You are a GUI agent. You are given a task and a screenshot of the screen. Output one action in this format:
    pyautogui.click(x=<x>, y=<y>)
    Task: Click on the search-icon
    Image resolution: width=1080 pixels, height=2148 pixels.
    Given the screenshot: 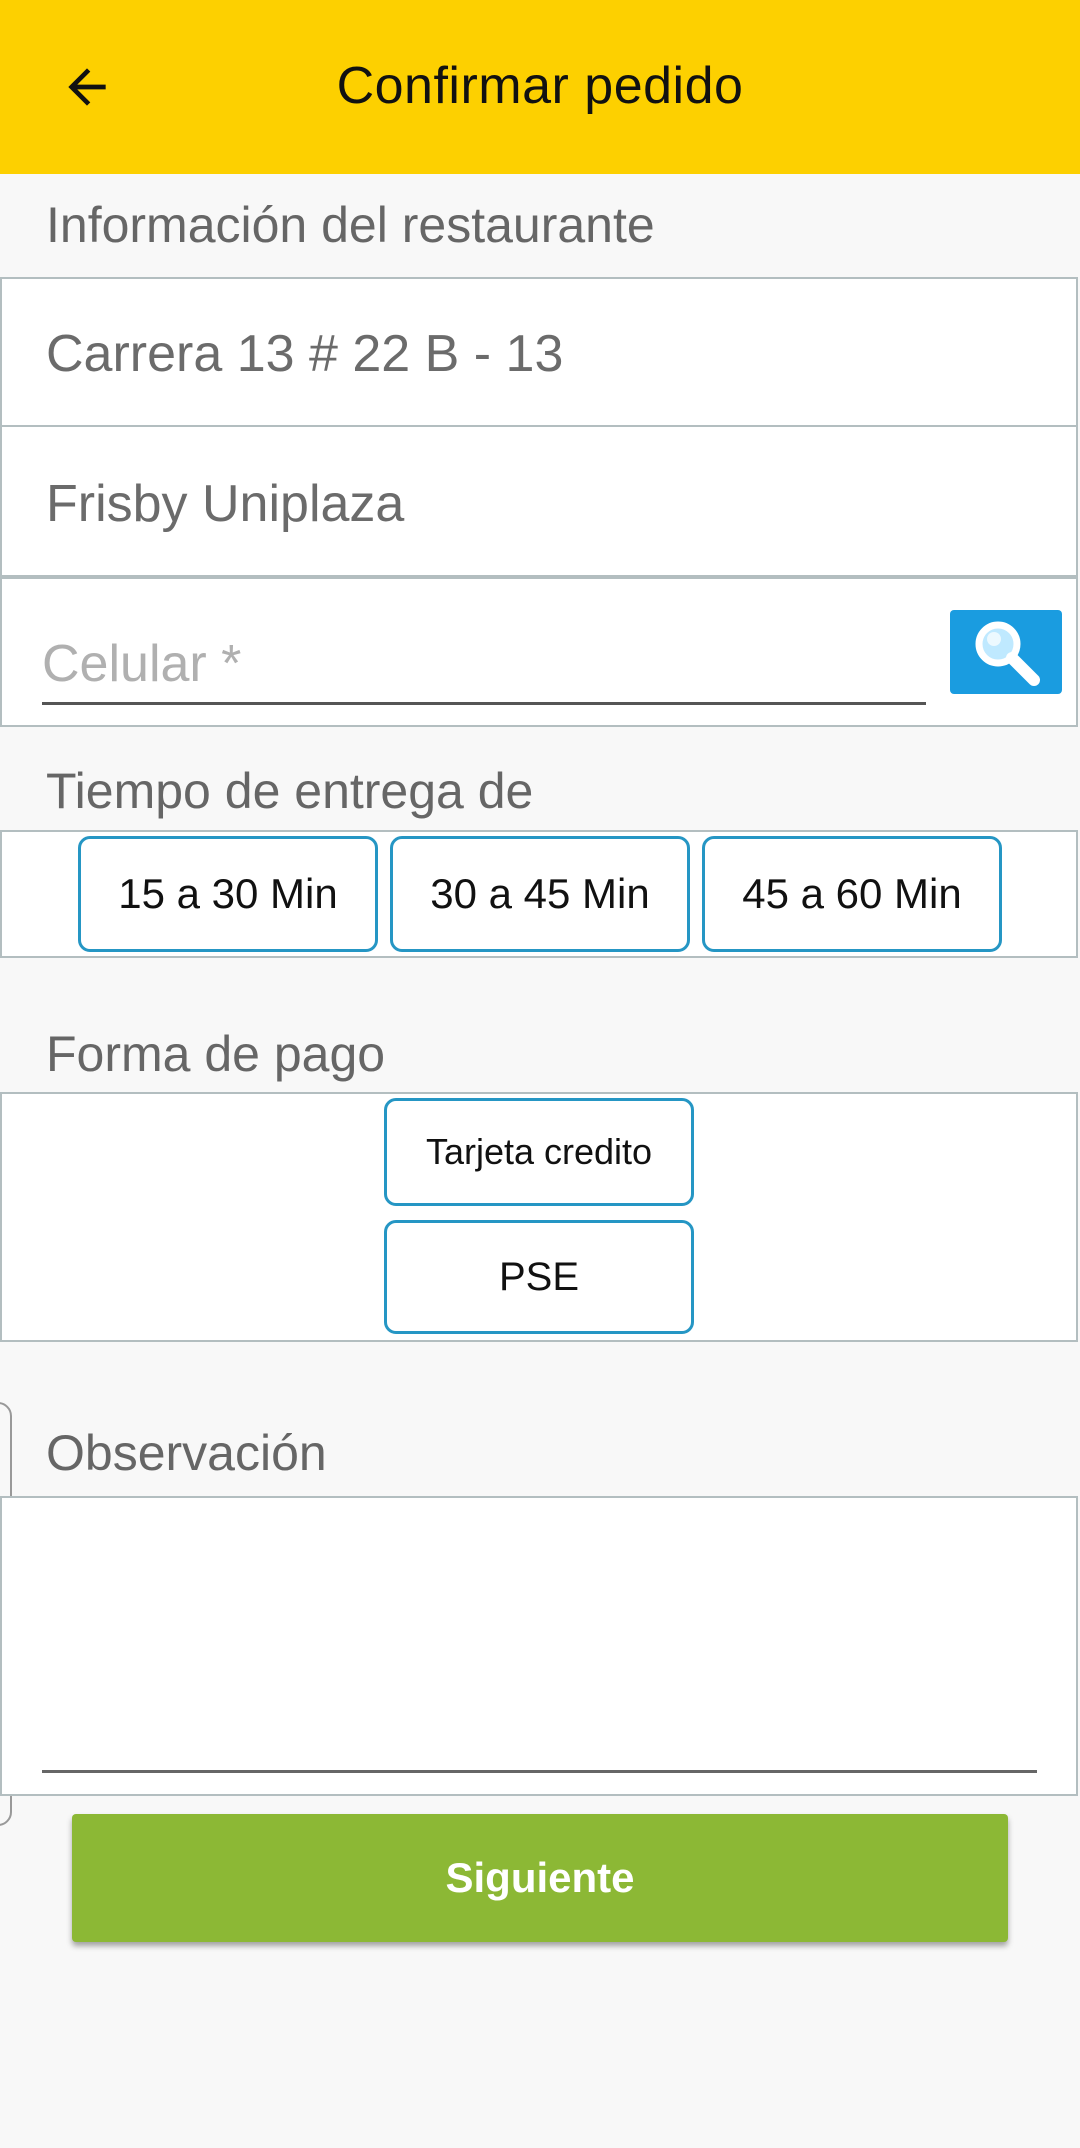 What is the action you would take?
    pyautogui.click(x=1007, y=653)
    